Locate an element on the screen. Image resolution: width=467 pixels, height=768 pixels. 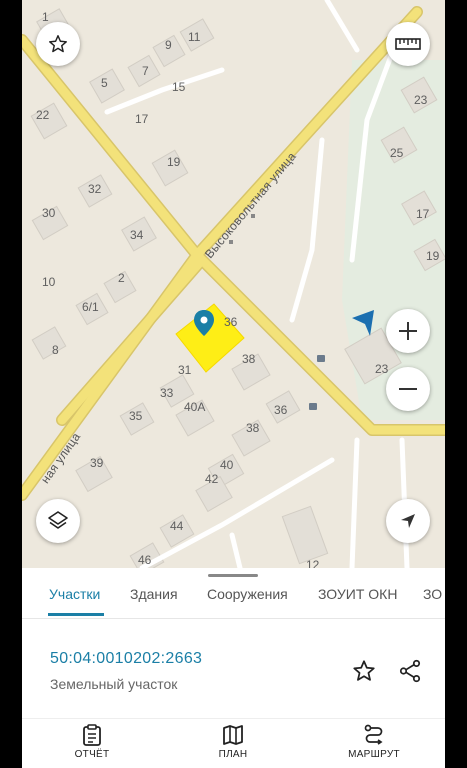
navigation-arrow-icon is located at coordinates (408, 521).